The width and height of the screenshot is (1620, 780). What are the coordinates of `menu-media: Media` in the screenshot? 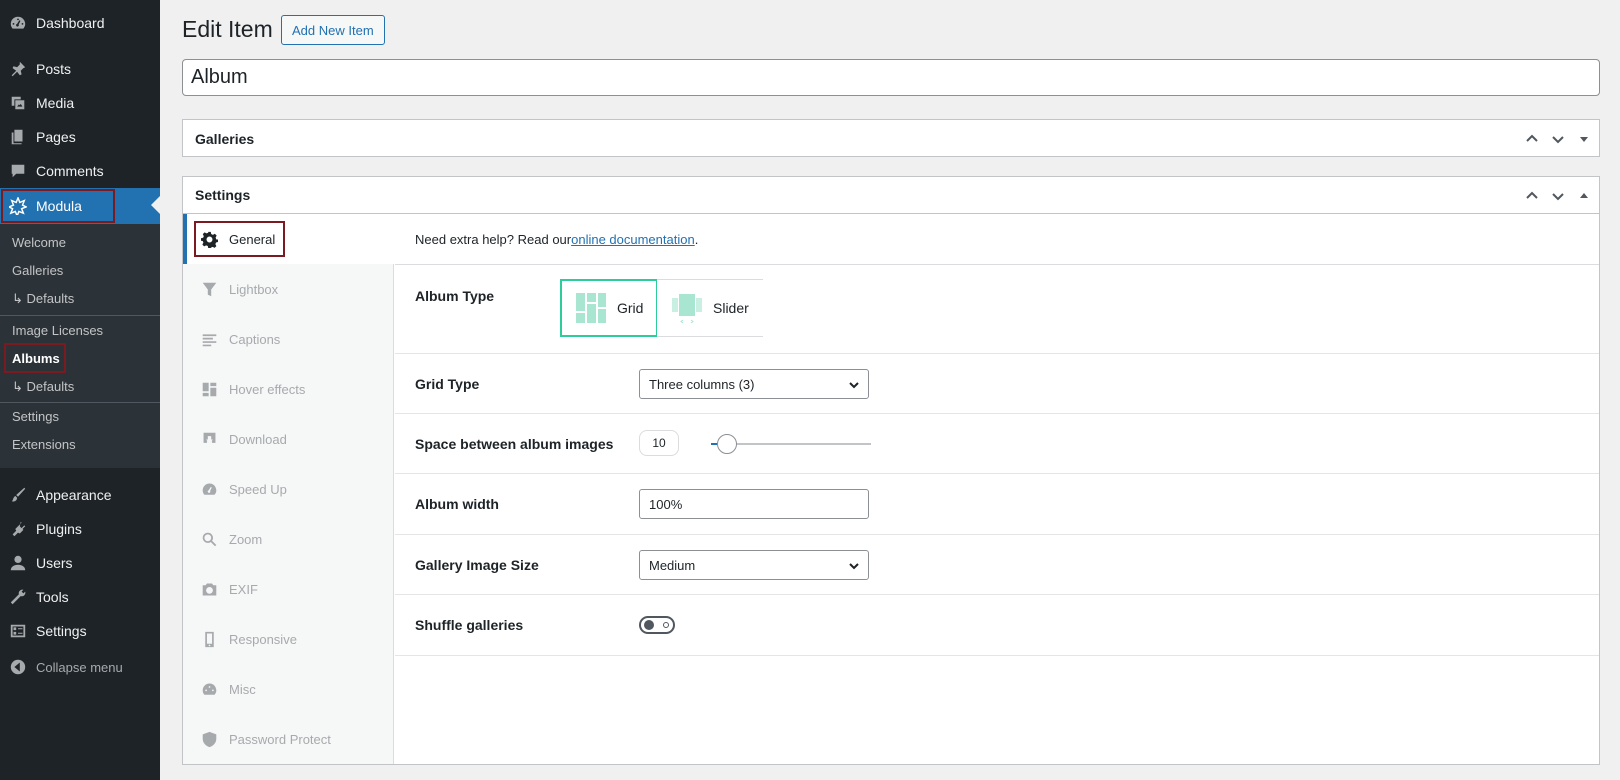 It's located at (80, 103).